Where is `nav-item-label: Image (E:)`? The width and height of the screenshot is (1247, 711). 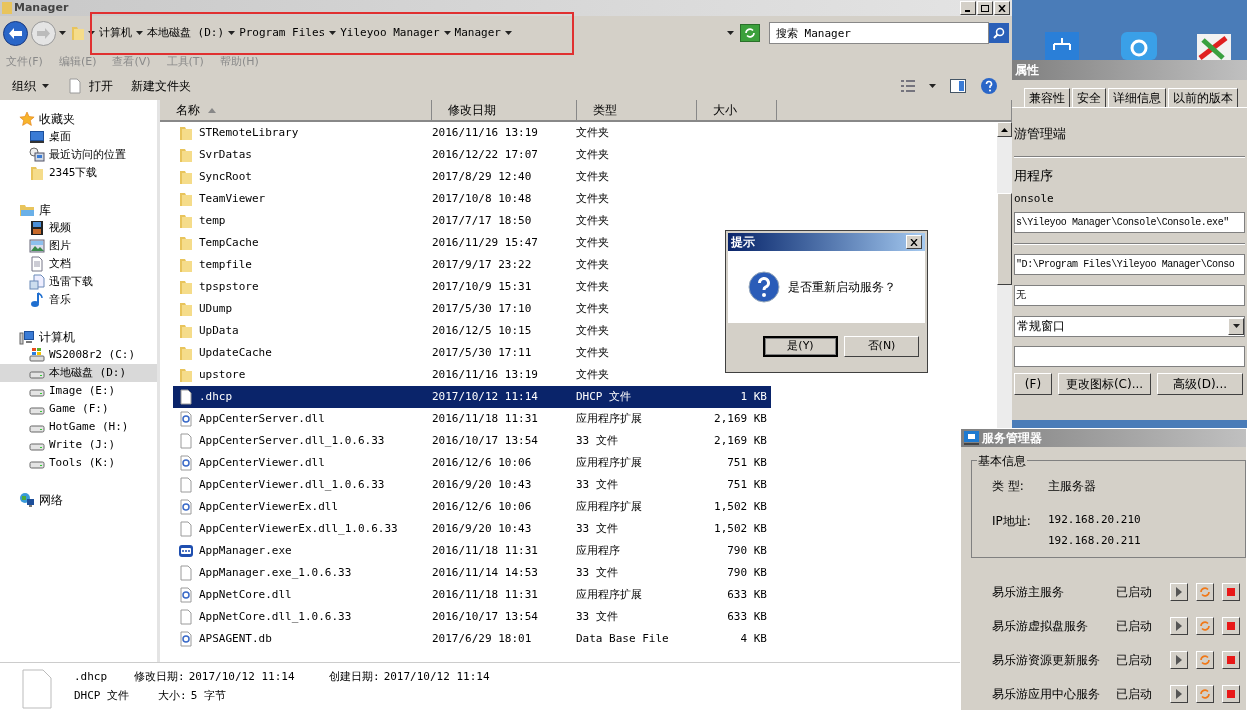 nav-item-label: Image (E:) is located at coordinates (82, 390).